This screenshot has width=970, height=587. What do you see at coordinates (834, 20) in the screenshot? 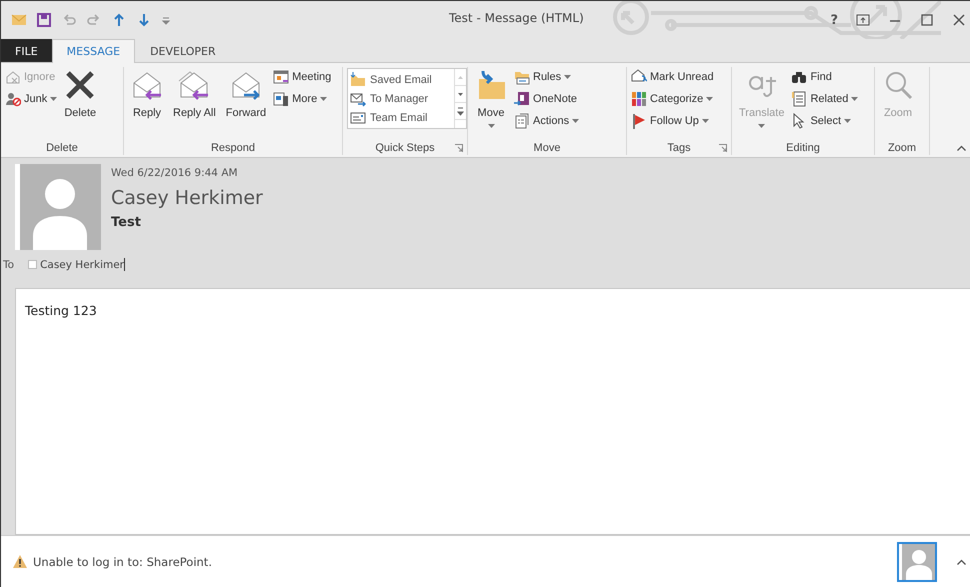
I see `help-button: ?` at bounding box center [834, 20].